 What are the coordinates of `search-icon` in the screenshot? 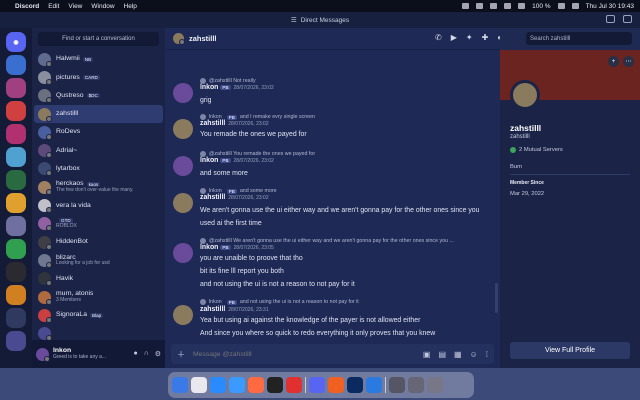 It's located at (575, 6).